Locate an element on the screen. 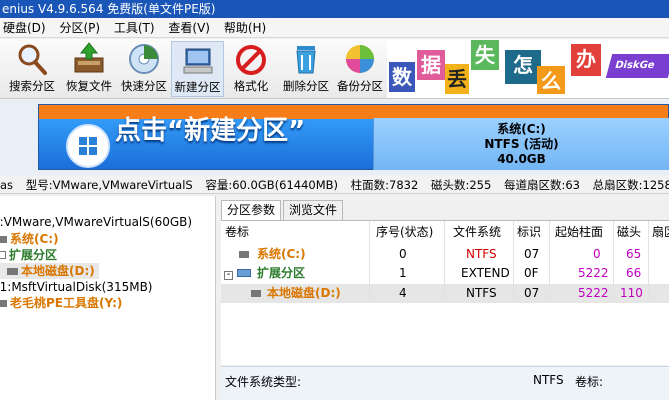 This screenshot has height=400, width=669. recover-files-button: 恢复文件 is located at coordinates (89, 69).